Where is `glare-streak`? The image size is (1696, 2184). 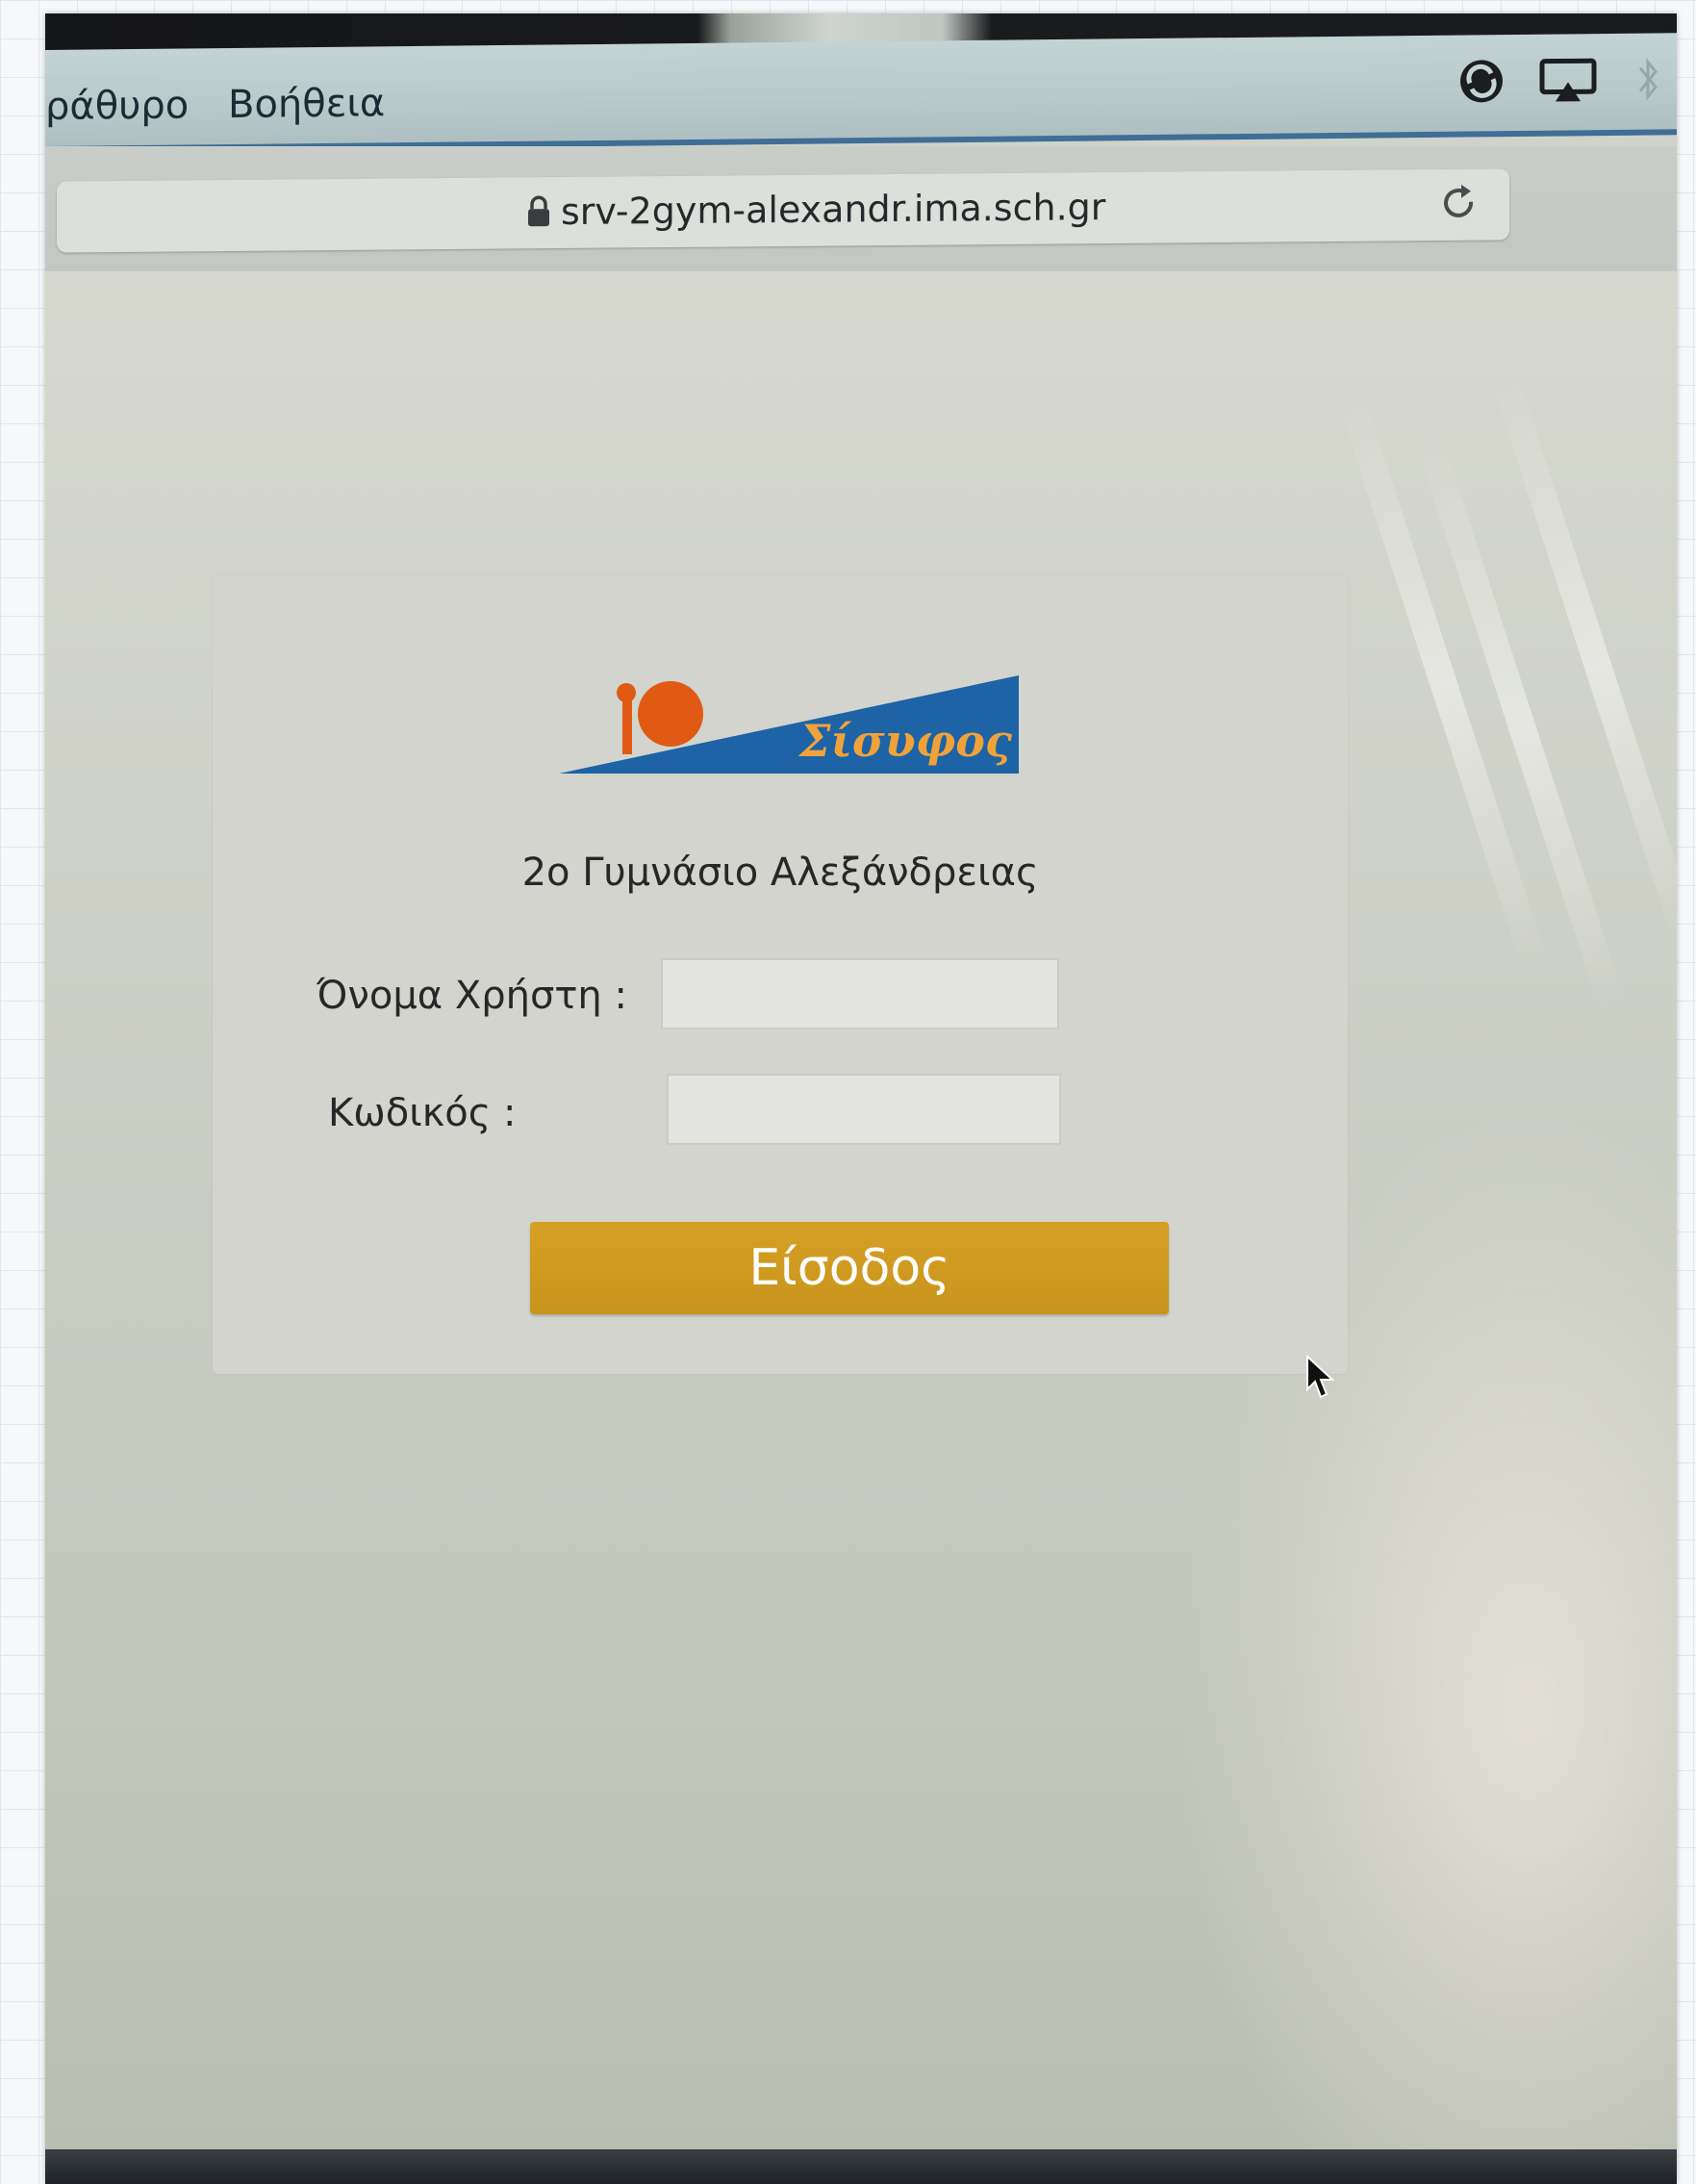 glare-streak is located at coordinates (1584, 666).